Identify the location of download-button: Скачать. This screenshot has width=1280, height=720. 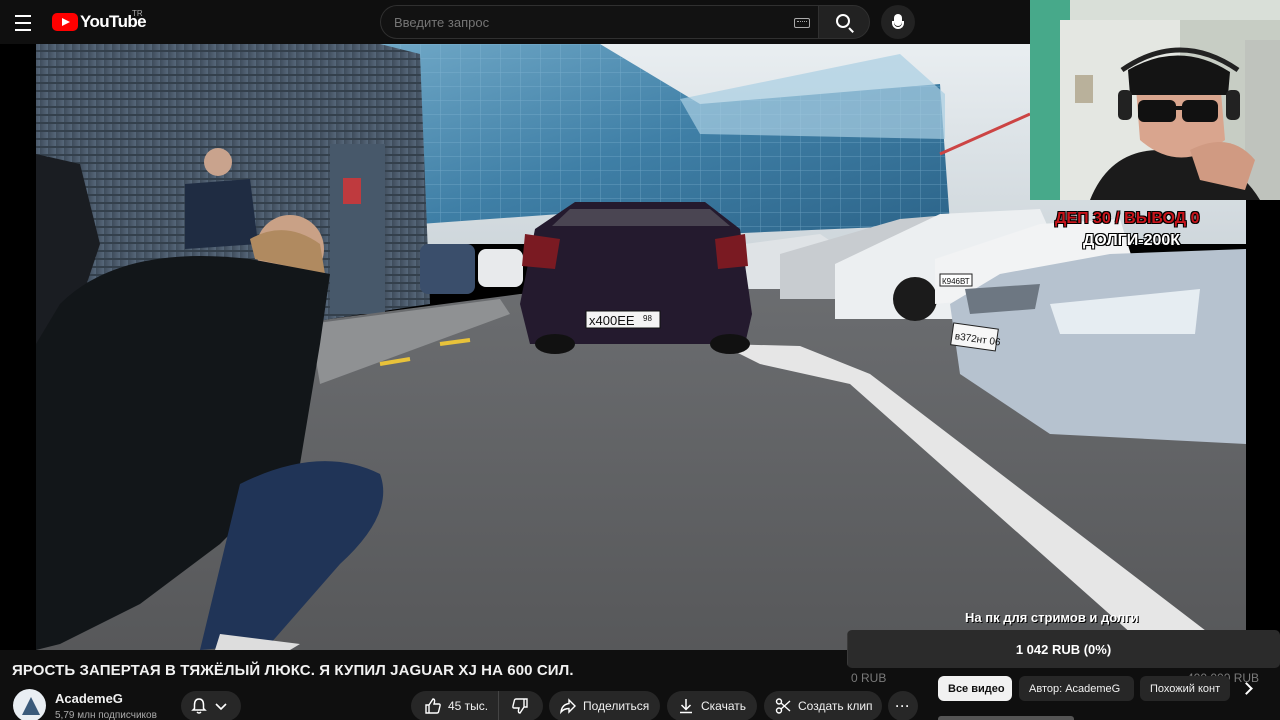
(712, 705).